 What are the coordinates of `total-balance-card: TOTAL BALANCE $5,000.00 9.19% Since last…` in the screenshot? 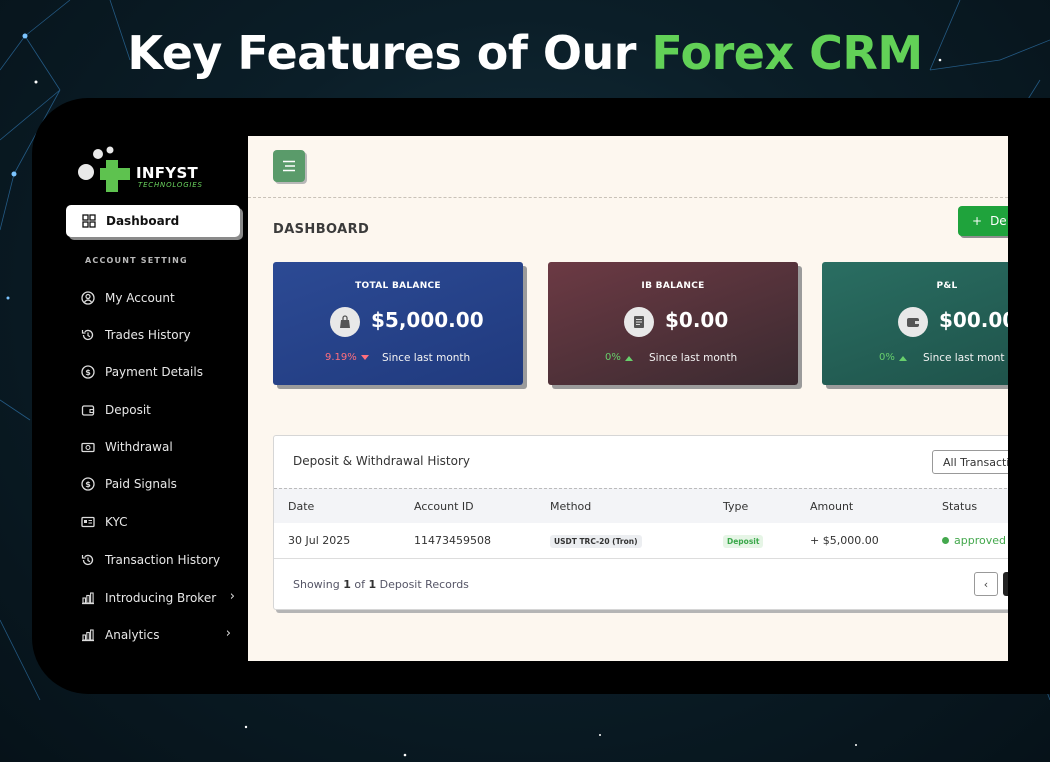 It's located at (398, 323).